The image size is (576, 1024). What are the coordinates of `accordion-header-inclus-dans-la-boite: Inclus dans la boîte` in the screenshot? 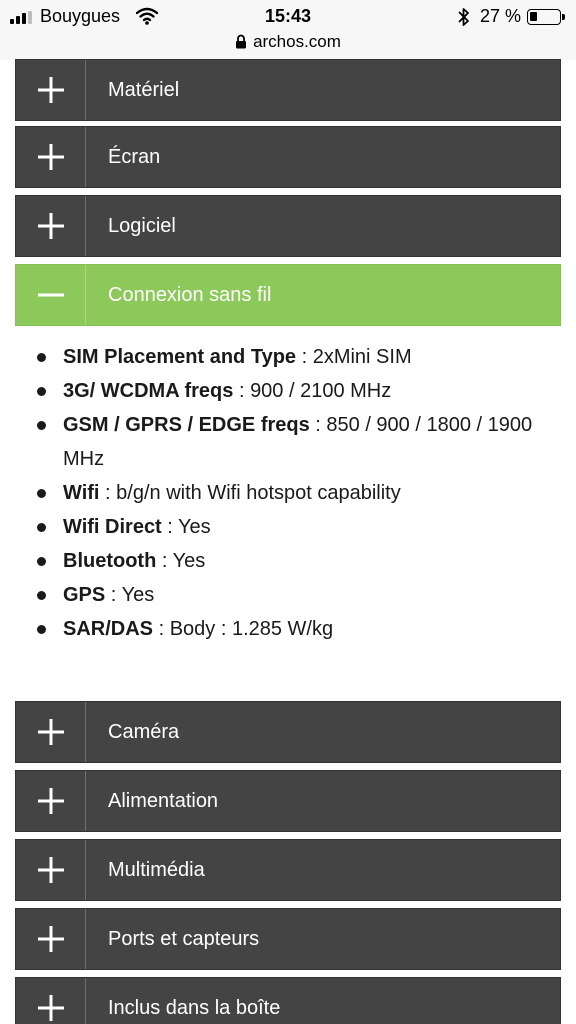 It's located at (288, 1000).